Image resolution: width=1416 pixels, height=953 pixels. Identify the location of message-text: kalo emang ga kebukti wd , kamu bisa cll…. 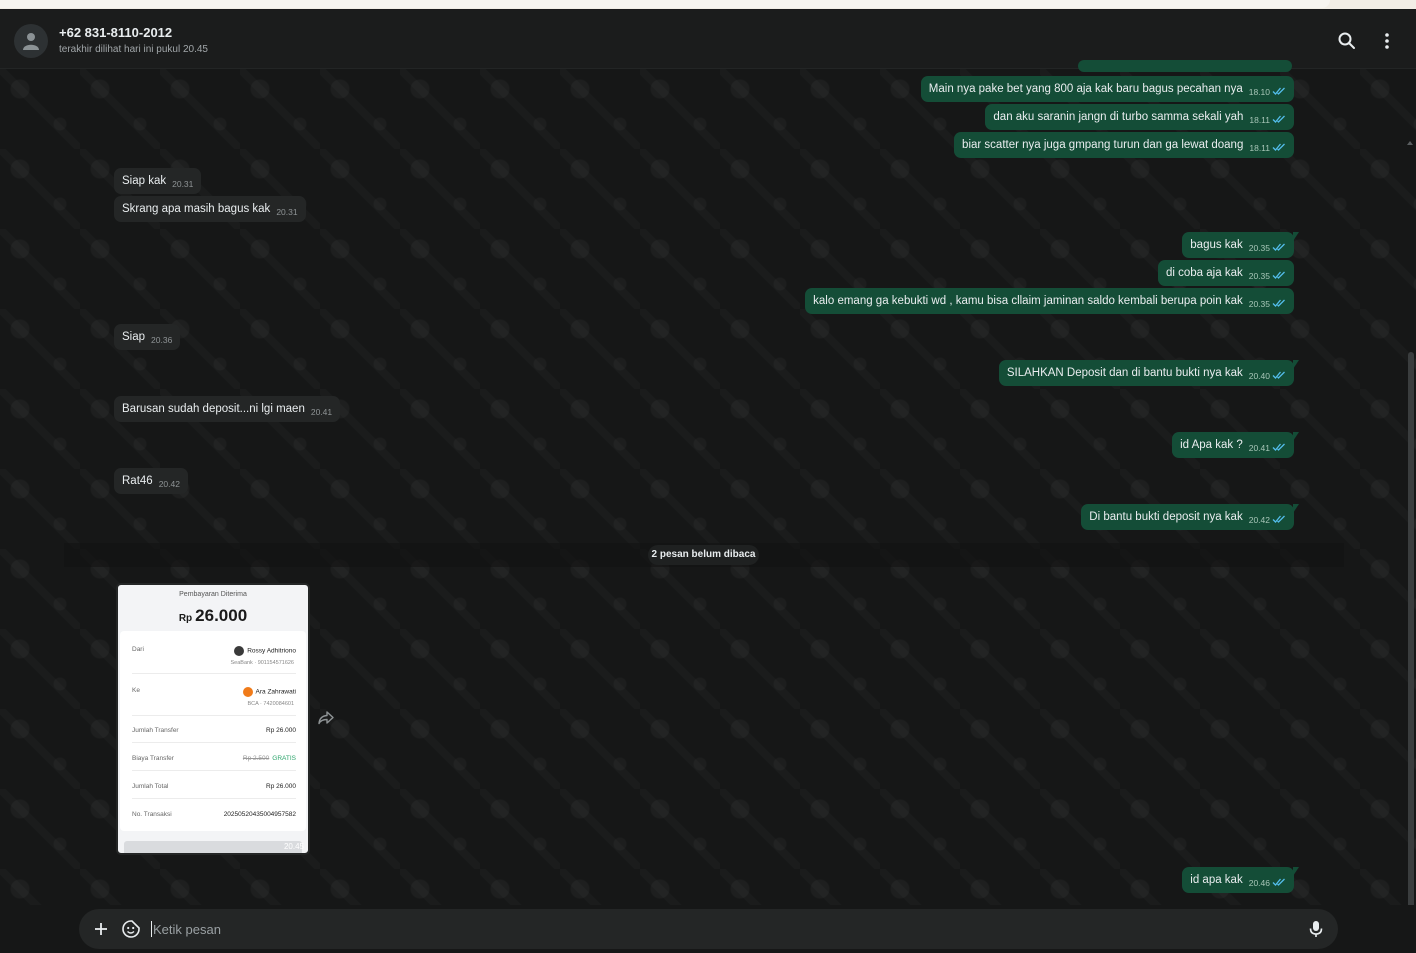
(1028, 301).